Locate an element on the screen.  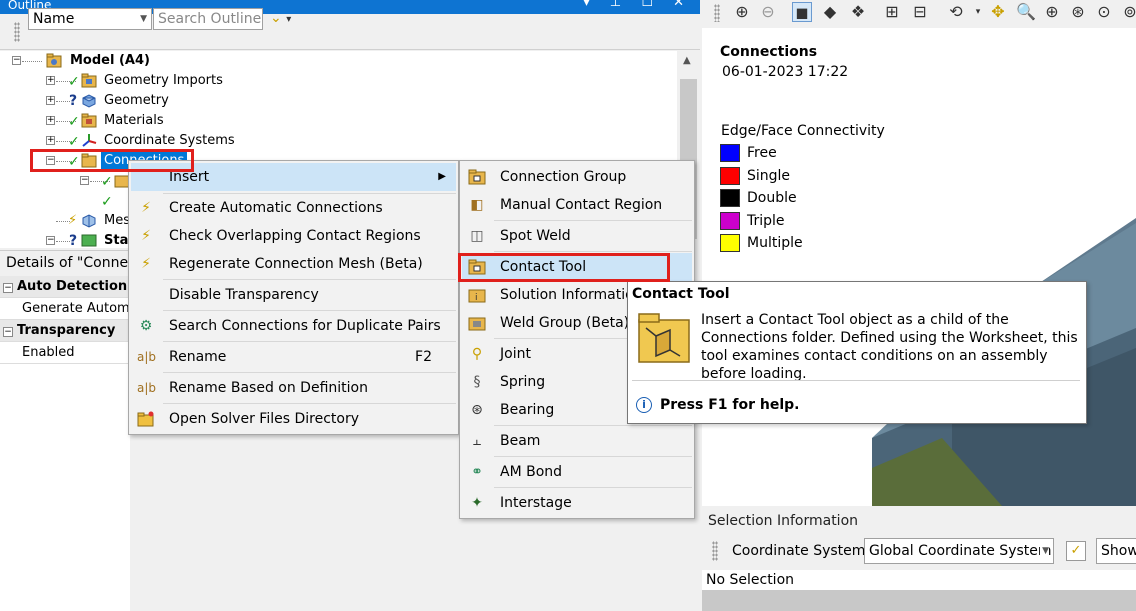
menu-item-disable-transparency: Disable Transparency is located at coordinates (293, 295).